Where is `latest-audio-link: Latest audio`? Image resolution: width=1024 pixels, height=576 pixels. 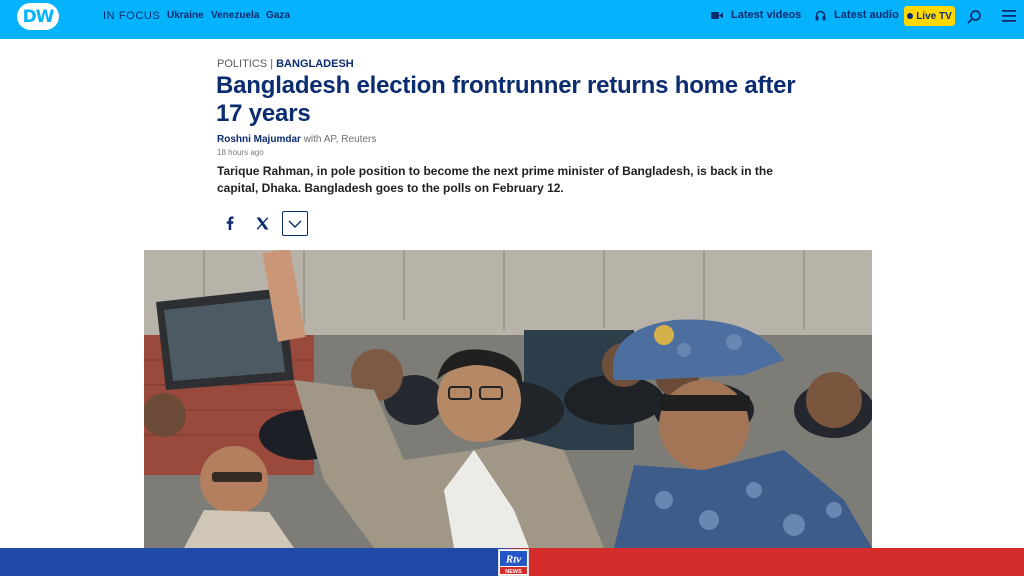
latest-audio-link: Latest audio is located at coordinates (857, 15).